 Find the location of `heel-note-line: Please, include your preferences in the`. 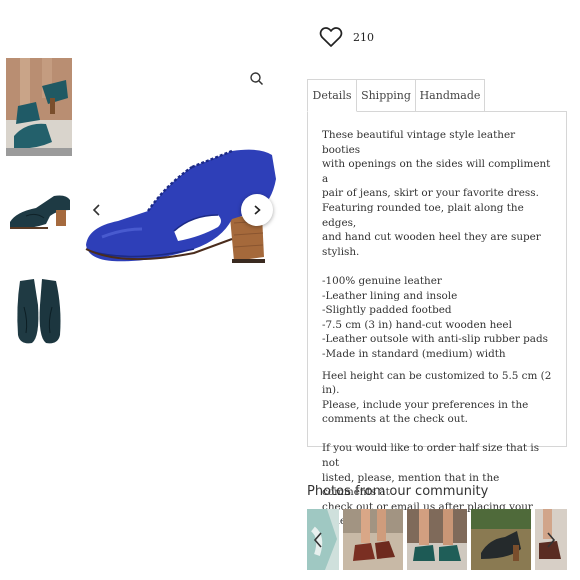

heel-note-line: Please, include your preferences in the is located at coordinates (425, 404).